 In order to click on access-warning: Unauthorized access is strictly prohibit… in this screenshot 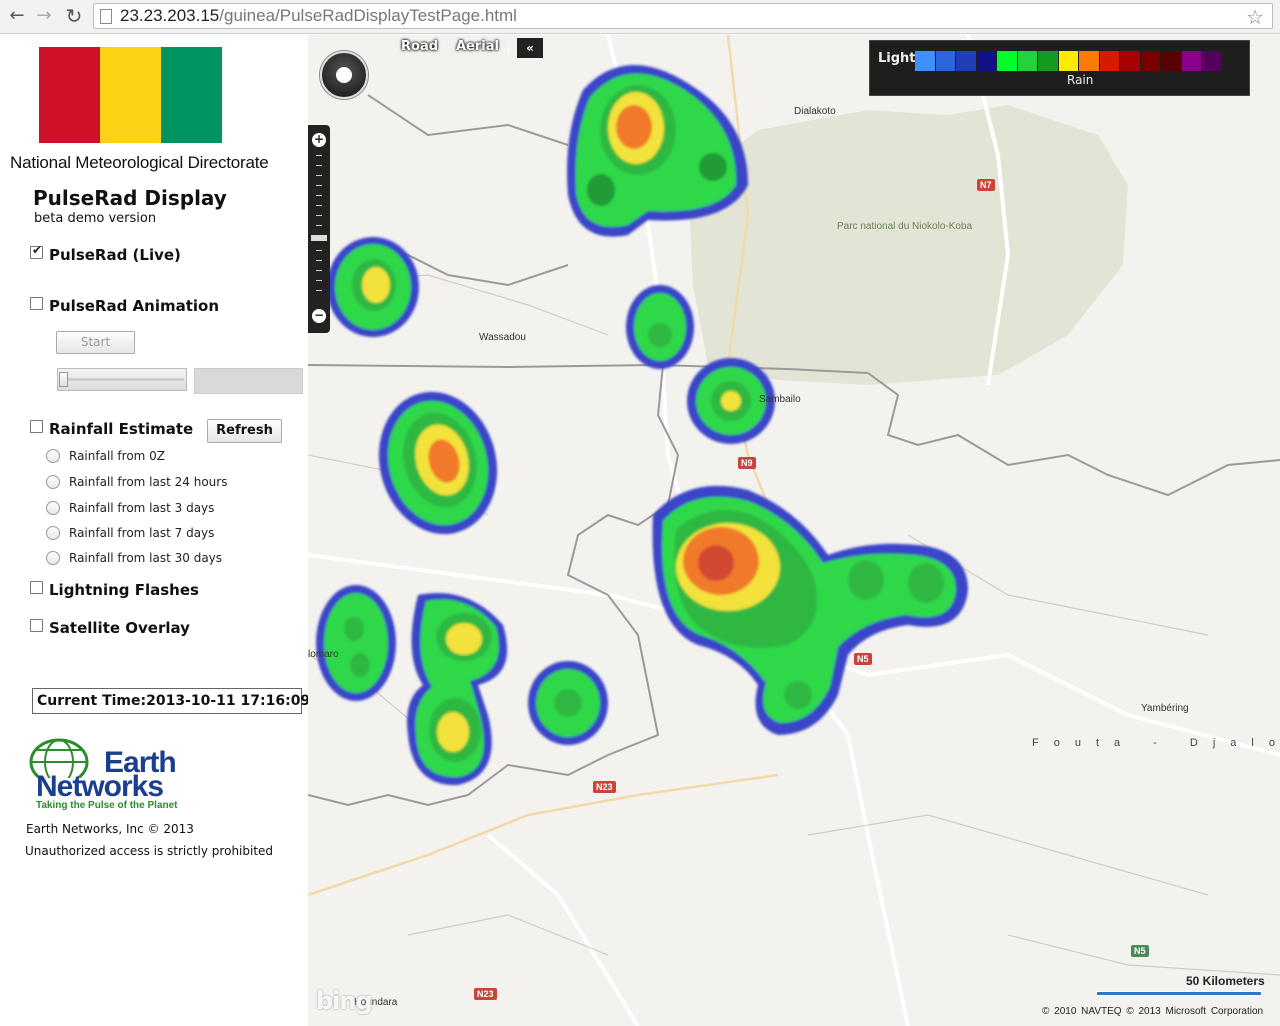, I will do `click(149, 851)`.